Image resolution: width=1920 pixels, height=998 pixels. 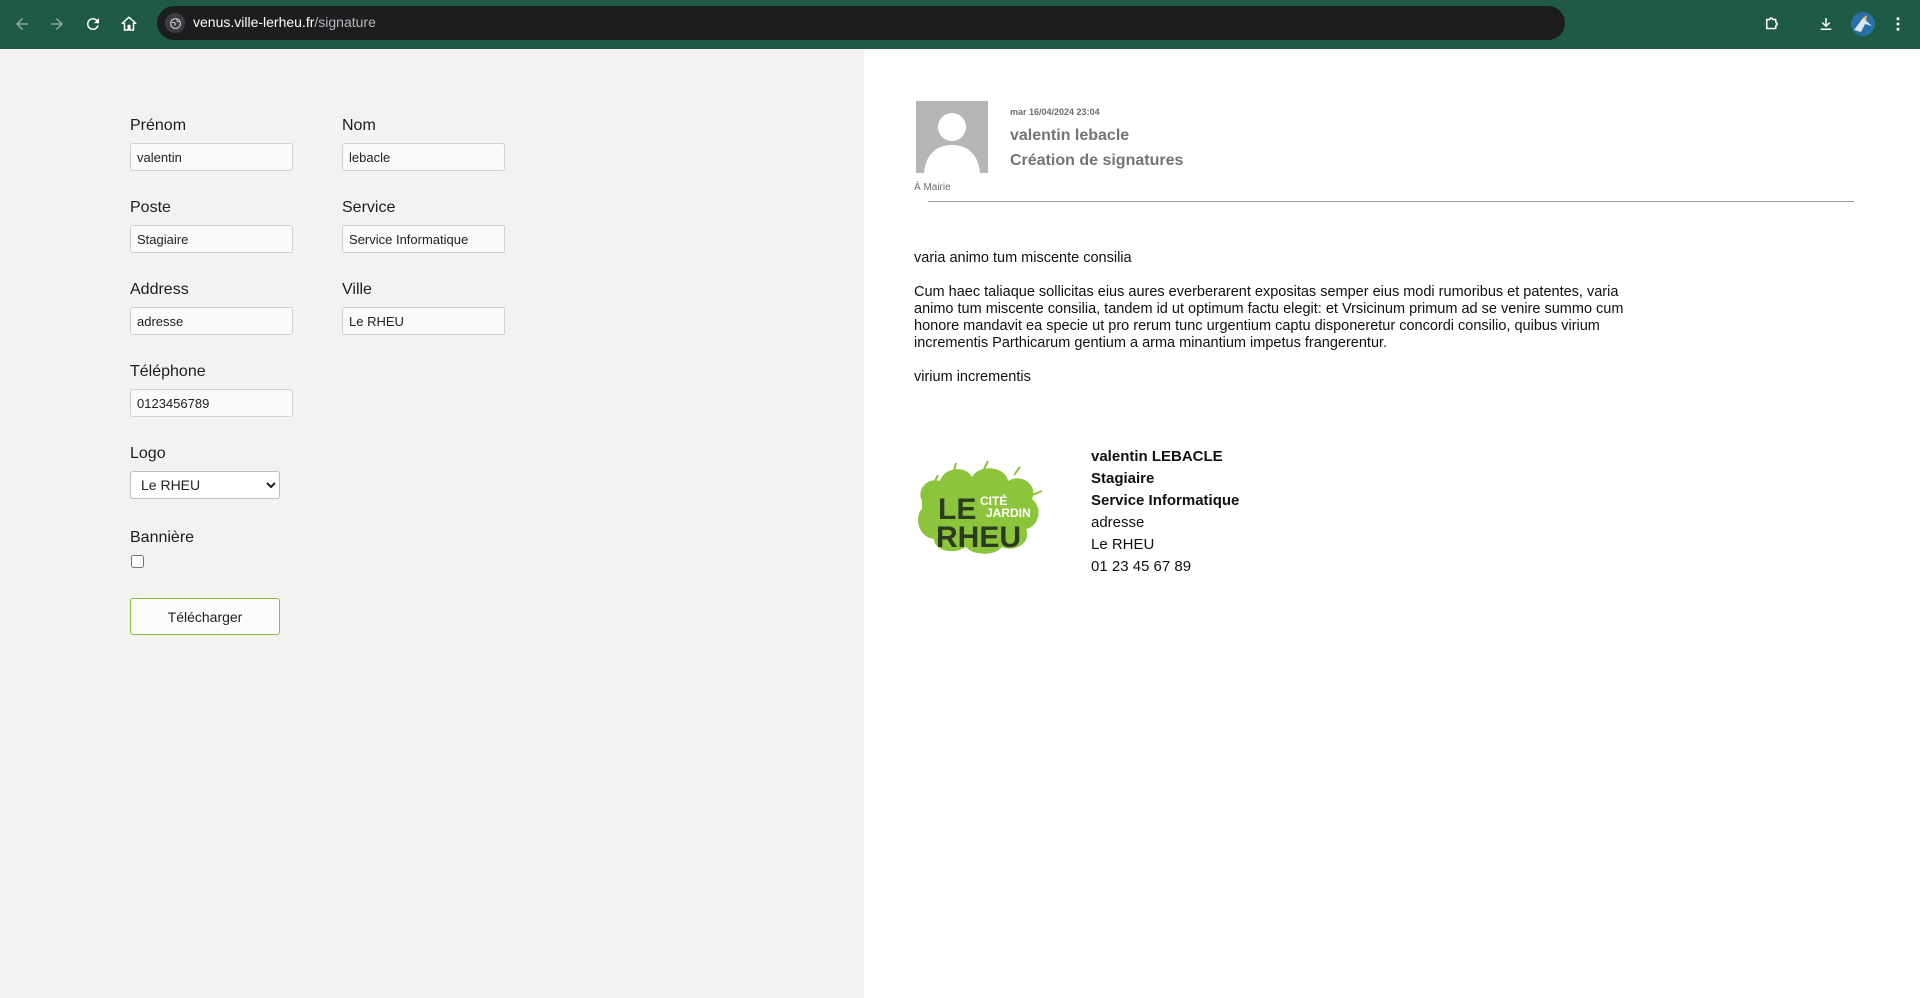 I want to click on phone-field: Téléphone, so click(x=211, y=390).